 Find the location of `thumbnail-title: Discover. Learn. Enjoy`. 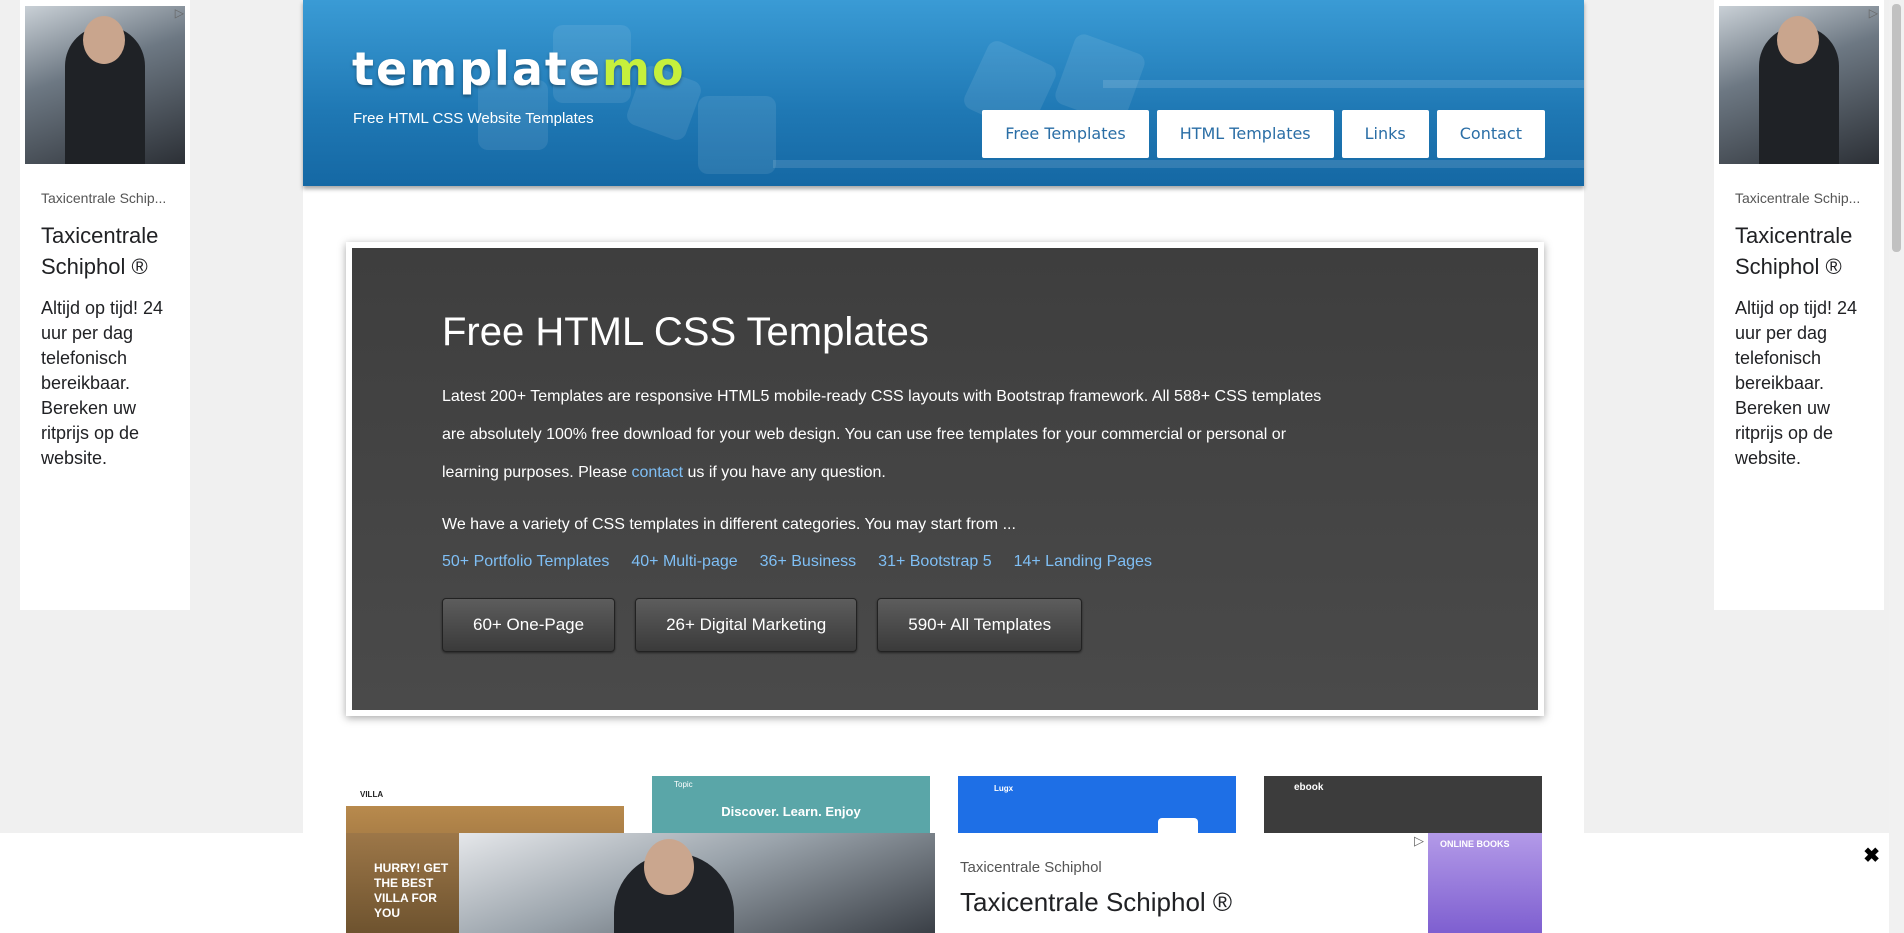

thumbnail-title: Discover. Learn. Enjoy is located at coordinates (791, 811).